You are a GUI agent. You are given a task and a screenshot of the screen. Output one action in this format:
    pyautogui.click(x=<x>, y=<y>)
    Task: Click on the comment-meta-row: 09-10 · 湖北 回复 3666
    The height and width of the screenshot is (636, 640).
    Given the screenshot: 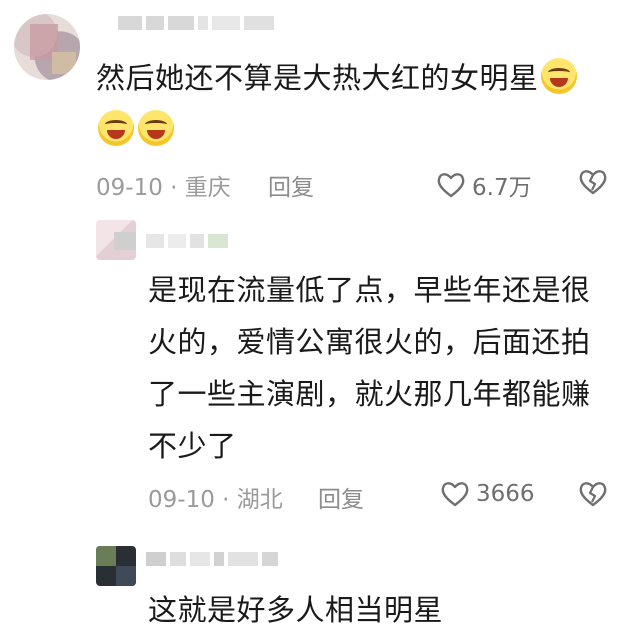 What is the action you would take?
    pyautogui.click(x=320, y=498)
    